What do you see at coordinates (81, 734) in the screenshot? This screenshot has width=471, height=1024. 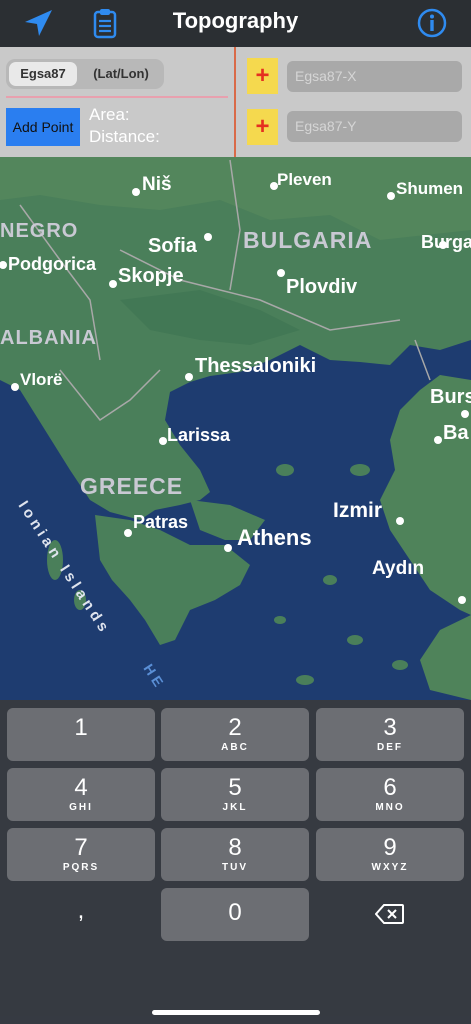 I see `key-1: 1` at bounding box center [81, 734].